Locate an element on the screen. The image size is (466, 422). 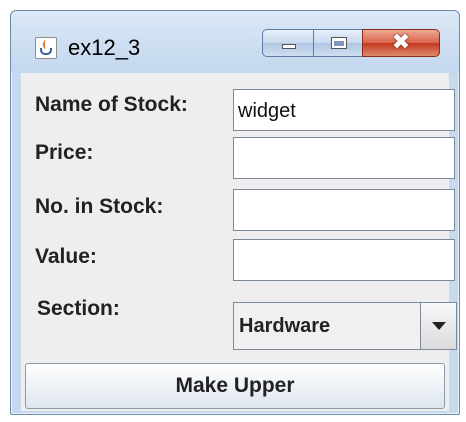
section-label: Section: is located at coordinates (78, 308).